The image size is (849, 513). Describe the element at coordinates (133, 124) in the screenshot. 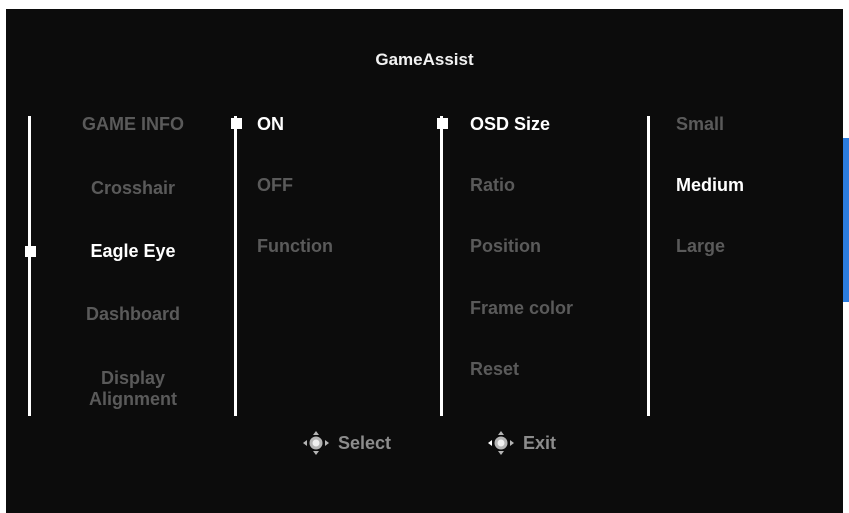

I see `menu-item-game-info: GAME INFO` at that location.